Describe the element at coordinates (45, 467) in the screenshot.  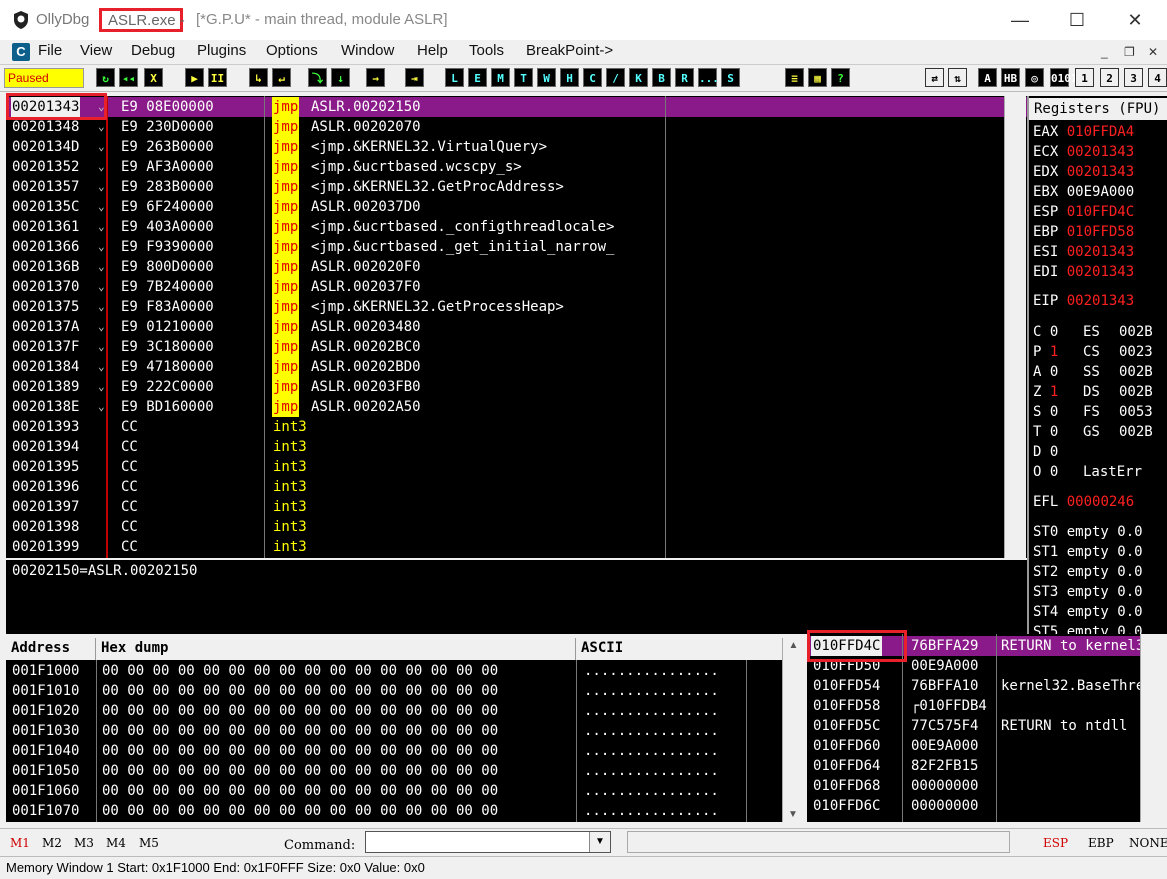
I see `disasm-address: 00201395` at that location.